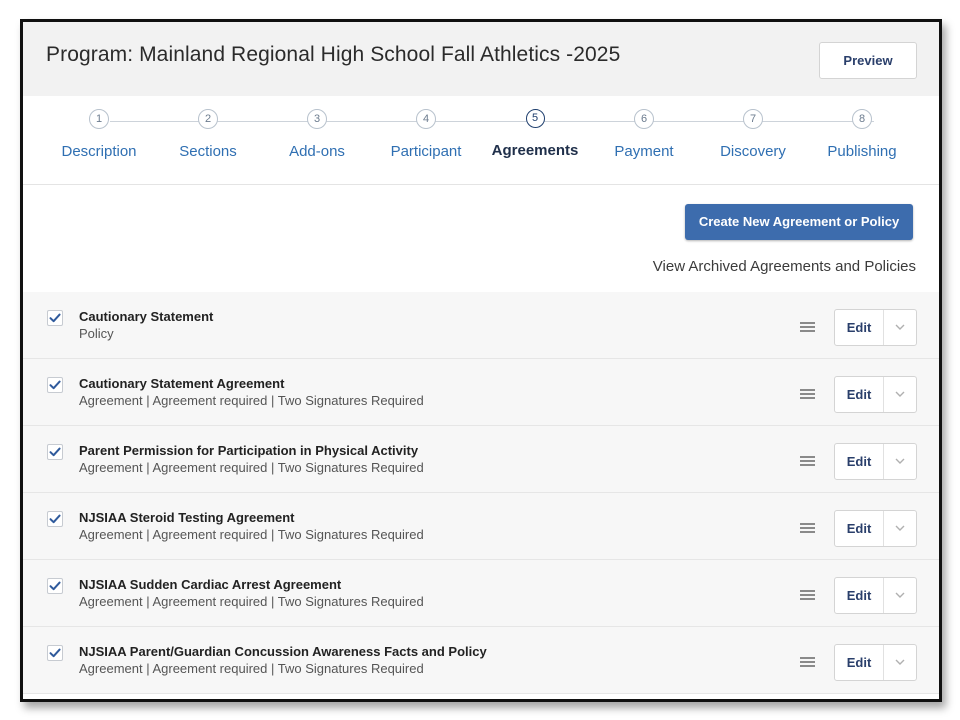  I want to click on step-participant: 4 Participant, so click(426, 134).